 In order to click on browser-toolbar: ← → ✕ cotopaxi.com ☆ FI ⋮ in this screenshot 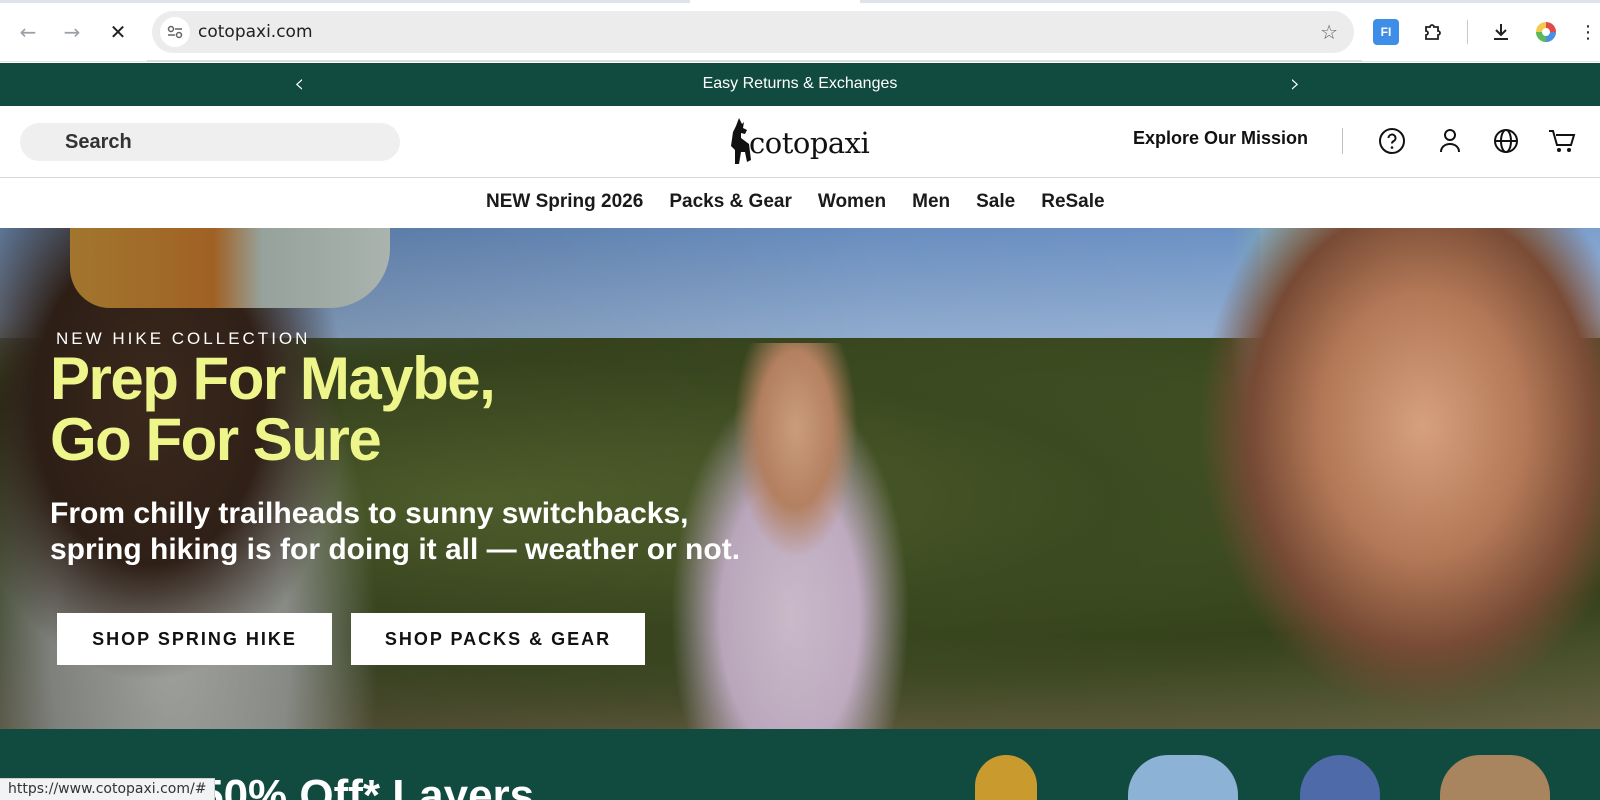, I will do `click(800, 31)`.